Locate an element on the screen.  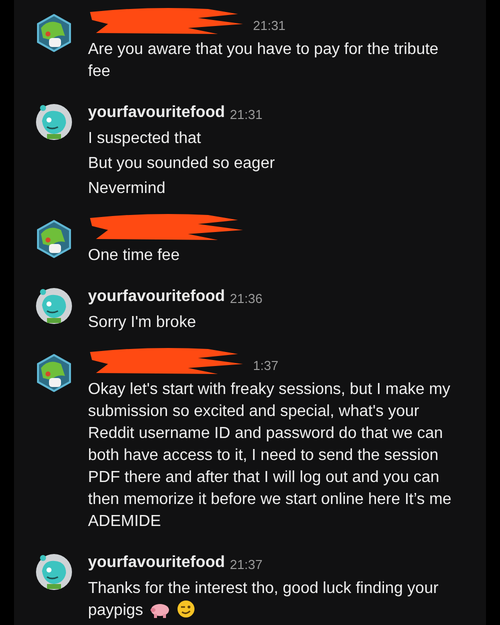
message-text: But you sounded so eager is located at coordinates (182, 164).